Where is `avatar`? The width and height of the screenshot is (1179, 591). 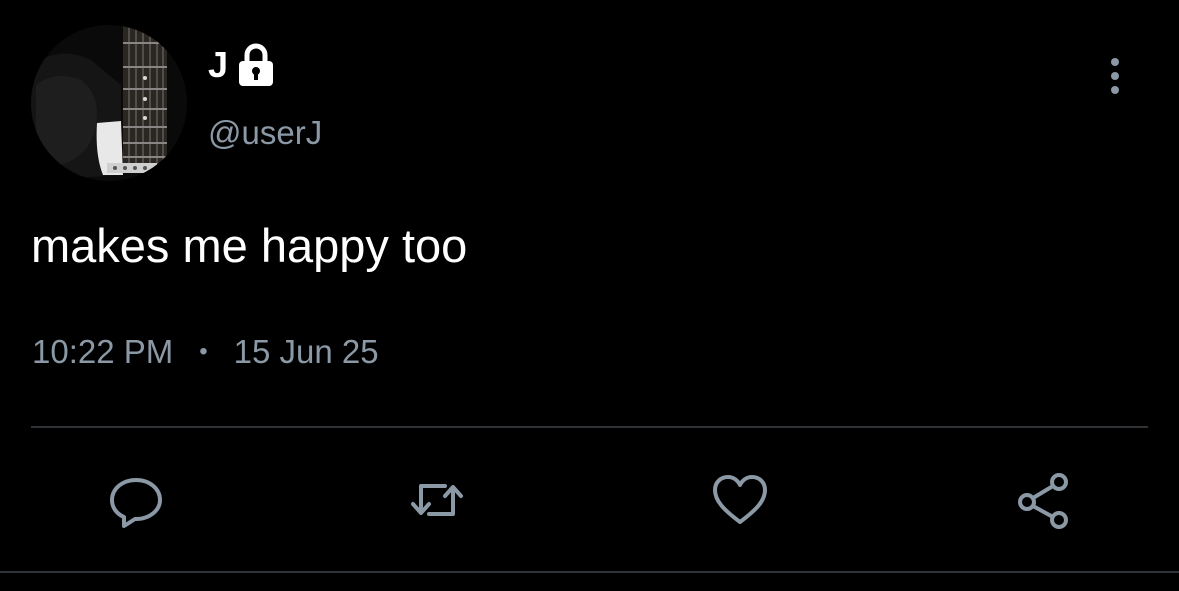 avatar is located at coordinates (109, 103).